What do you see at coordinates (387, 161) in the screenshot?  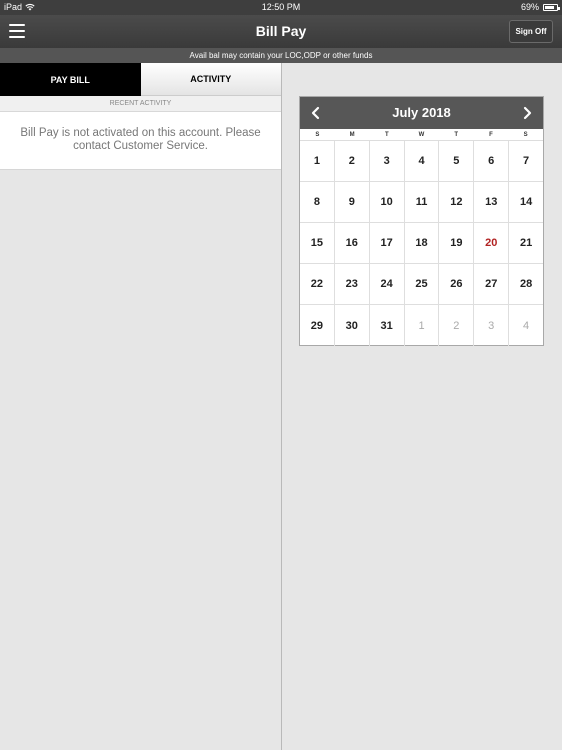 I see `calendar-day: 3` at bounding box center [387, 161].